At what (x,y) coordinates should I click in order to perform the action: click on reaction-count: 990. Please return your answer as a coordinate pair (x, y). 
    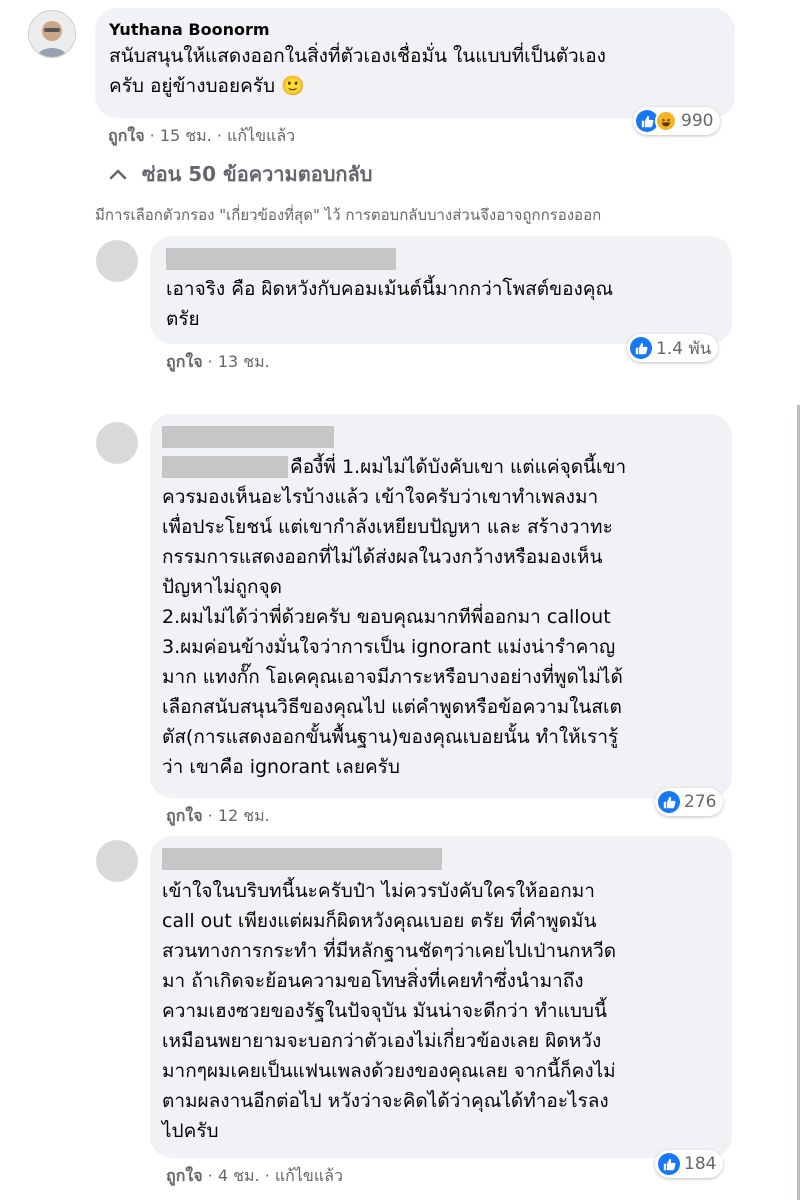
    Looking at the image, I should click on (697, 121).